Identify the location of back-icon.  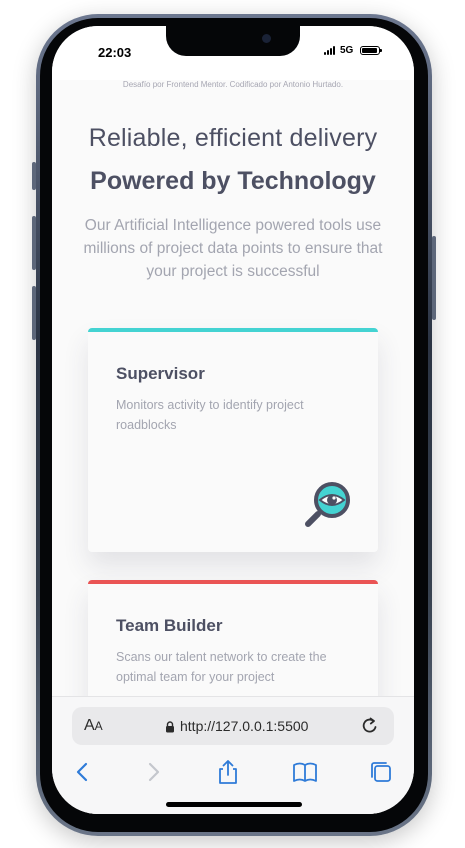
(83, 772).